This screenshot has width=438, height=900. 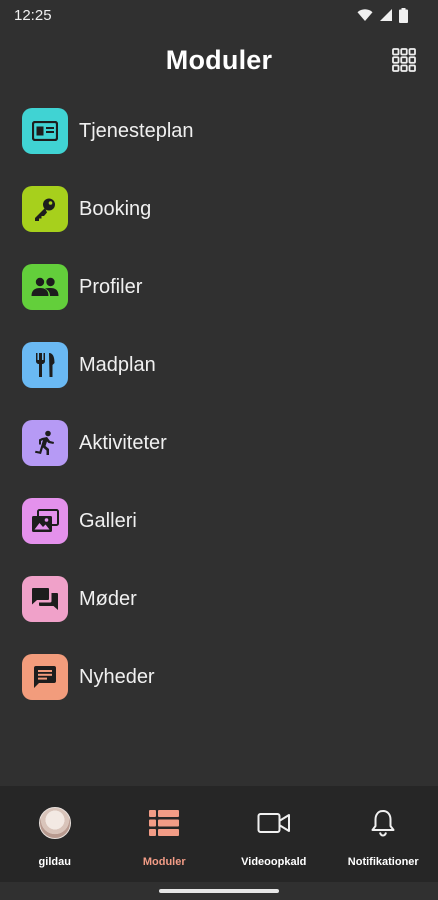 What do you see at coordinates (274, 862) in the screenshot?
I see `nav-label: Videoopkald` at bounding box center [274, 862].